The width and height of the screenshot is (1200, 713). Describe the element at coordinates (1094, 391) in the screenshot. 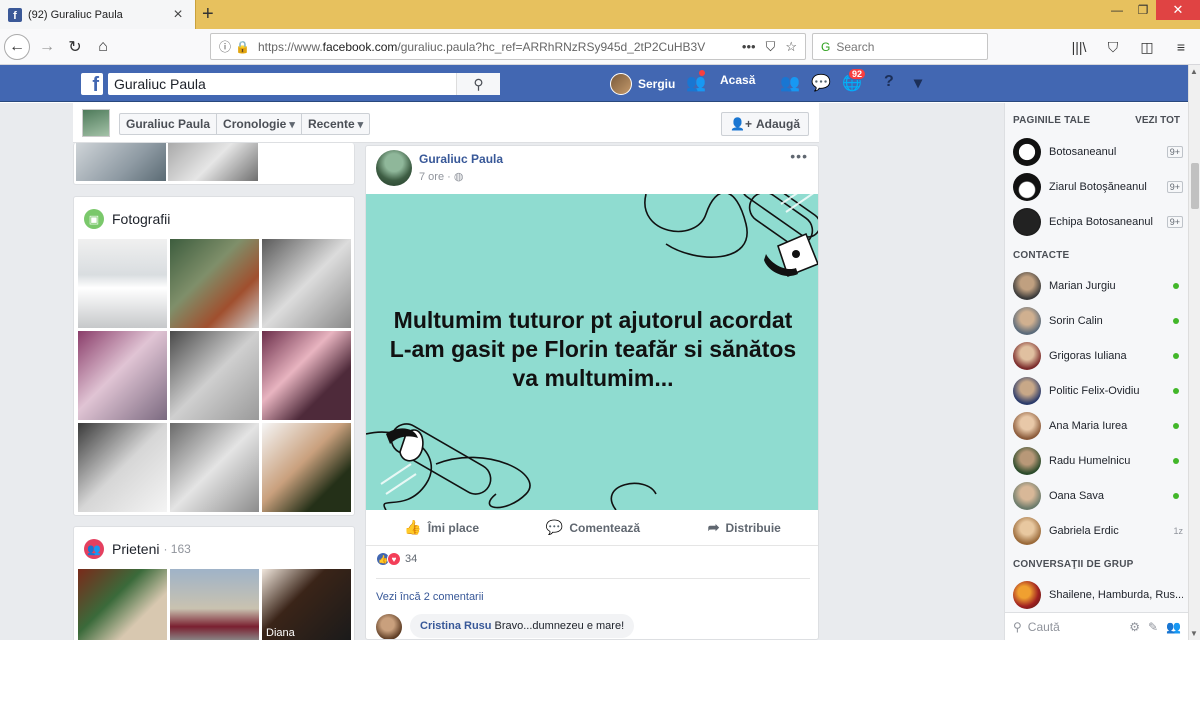

I see `contact-name: Politic Felix-Ovidiu` at that location.